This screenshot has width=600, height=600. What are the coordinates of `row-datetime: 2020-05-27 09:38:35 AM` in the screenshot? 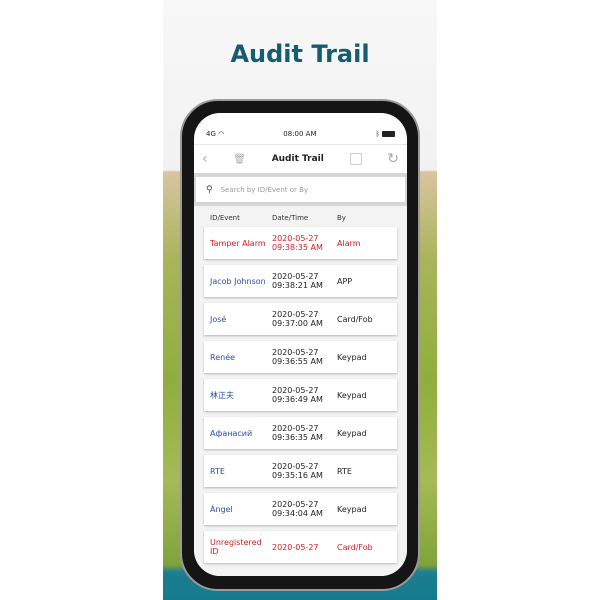 It's located at (304, 243).